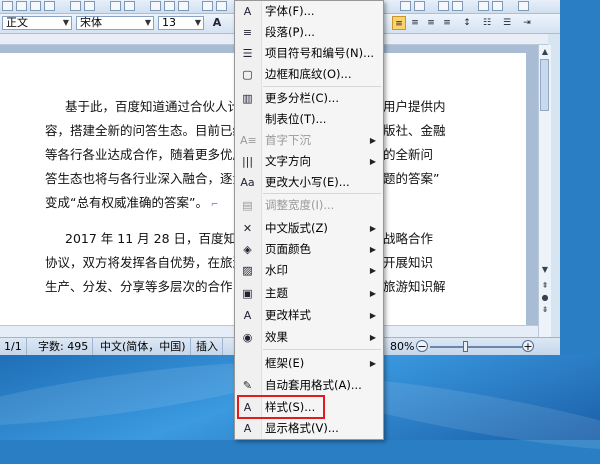 The height and width of the screenshot is (464, 600). Describe the element at coordinates (115, 6) in the screenshot. I see `spelling-icon` at that location.